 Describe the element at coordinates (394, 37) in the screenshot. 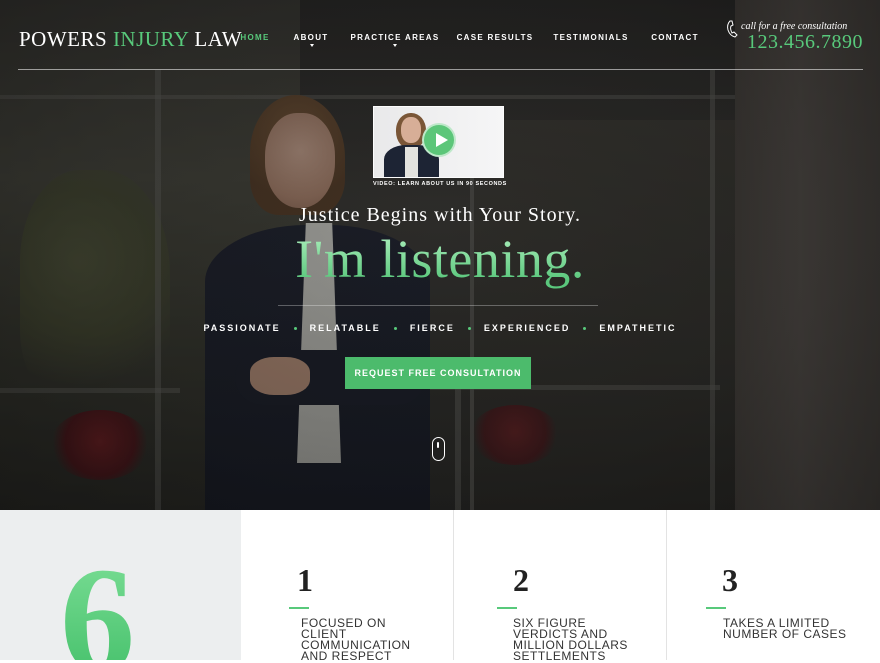

I see `nav-item-practice-areas: PRACTICE AREAS` at that location.